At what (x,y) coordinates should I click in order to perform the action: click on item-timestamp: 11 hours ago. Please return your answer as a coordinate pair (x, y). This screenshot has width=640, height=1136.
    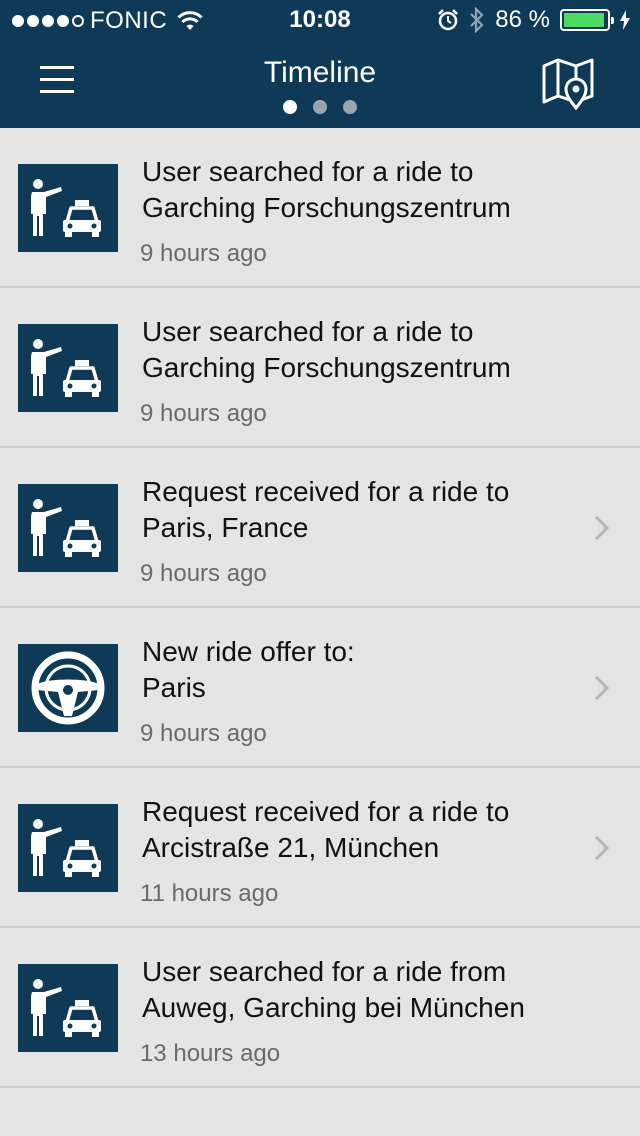
    Looking at the image, I should click on (209, 893).